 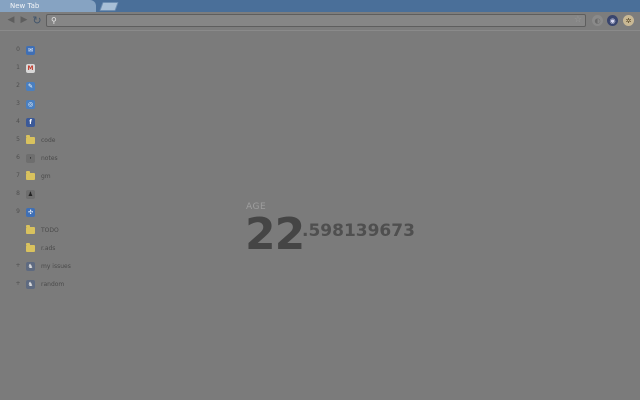 What do you see at coordinates (24, 20) in the screenshot?
I see `forward-icon: ▶` at bounding box center [24, 20].